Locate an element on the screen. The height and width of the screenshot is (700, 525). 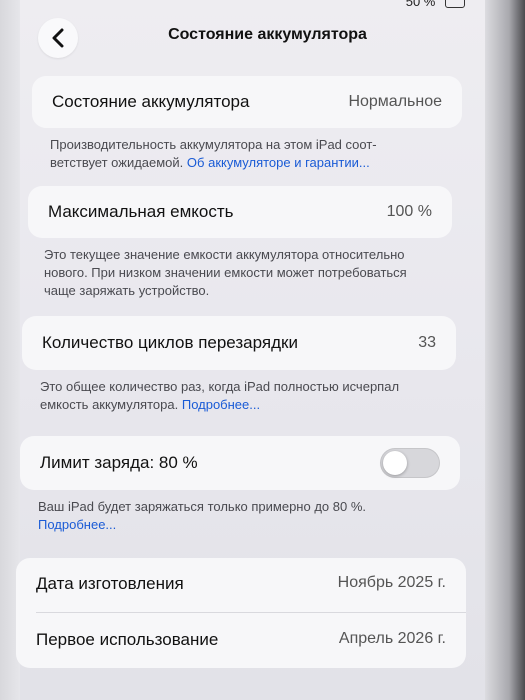
manufacture-date-label: Дата изготовления is located at coordinates (110, 583).